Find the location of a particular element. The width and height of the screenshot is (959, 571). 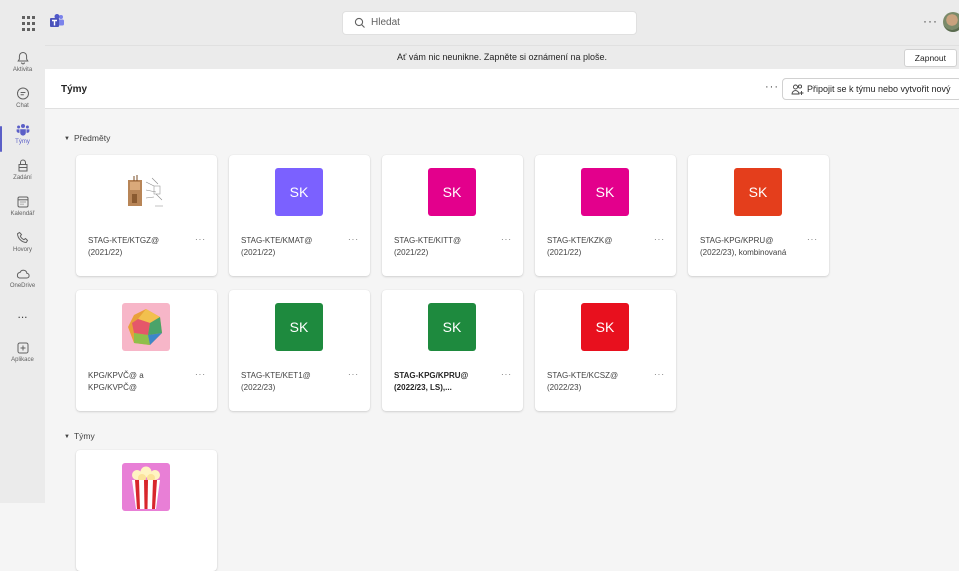

team-card: STAG-KTE/KTGZ@ (2021/22) ··· is located at coordinates (146, 215).